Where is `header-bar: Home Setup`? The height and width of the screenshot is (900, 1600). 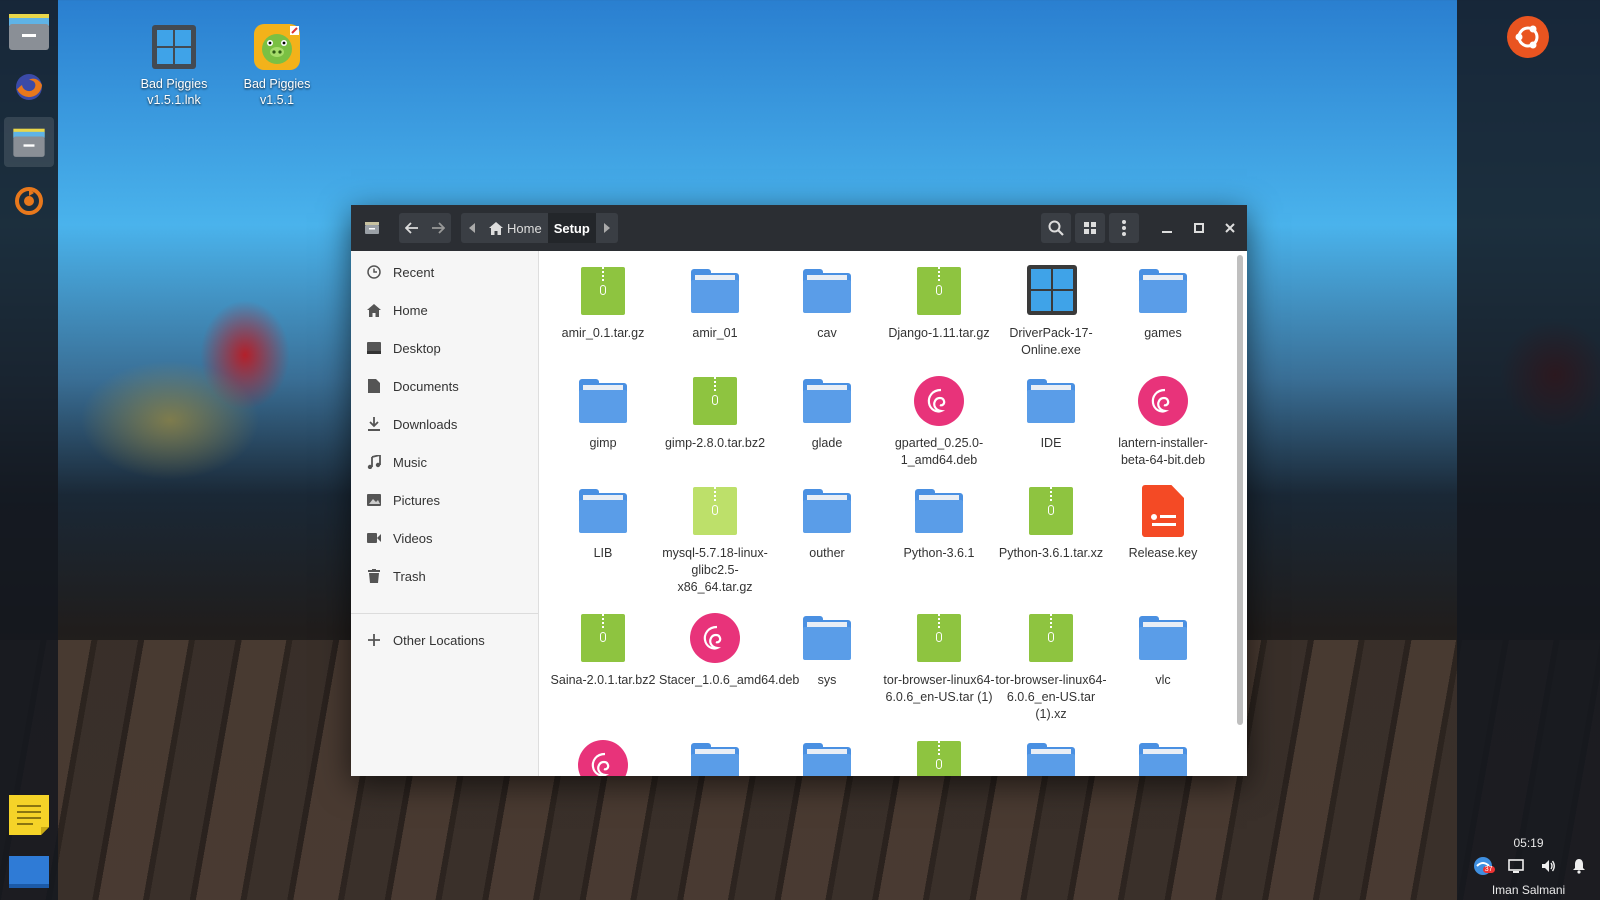
header-bar: Home Setup is located at coordinates (799, 228).